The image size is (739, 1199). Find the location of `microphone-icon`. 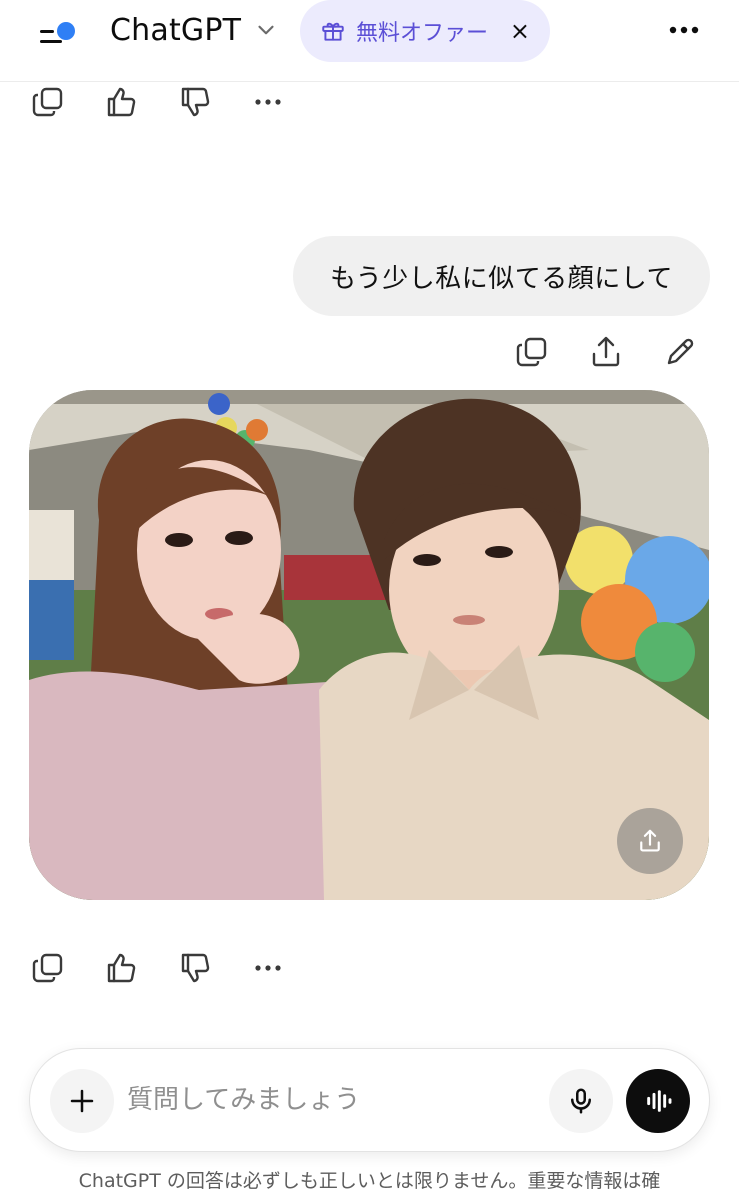

microphone-icon is located at coordinates (581, 1101).